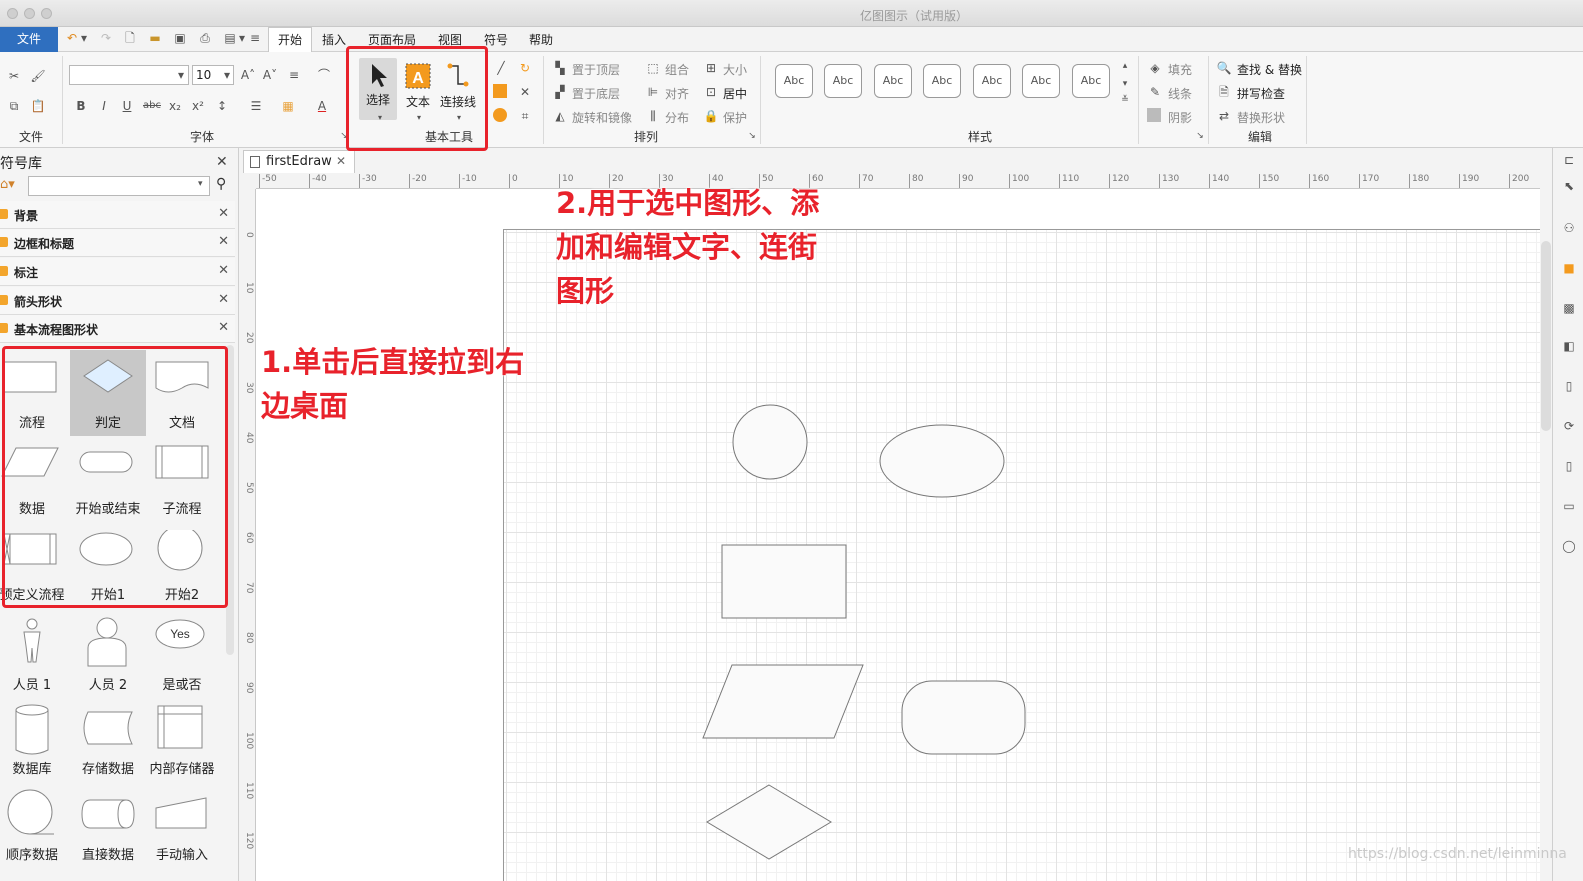 This screenshot has width=1583, height=881. Describe the element at coordinates (182, 823) in the screenshot. I see `shape-manual-input: 手动输入` at that location.